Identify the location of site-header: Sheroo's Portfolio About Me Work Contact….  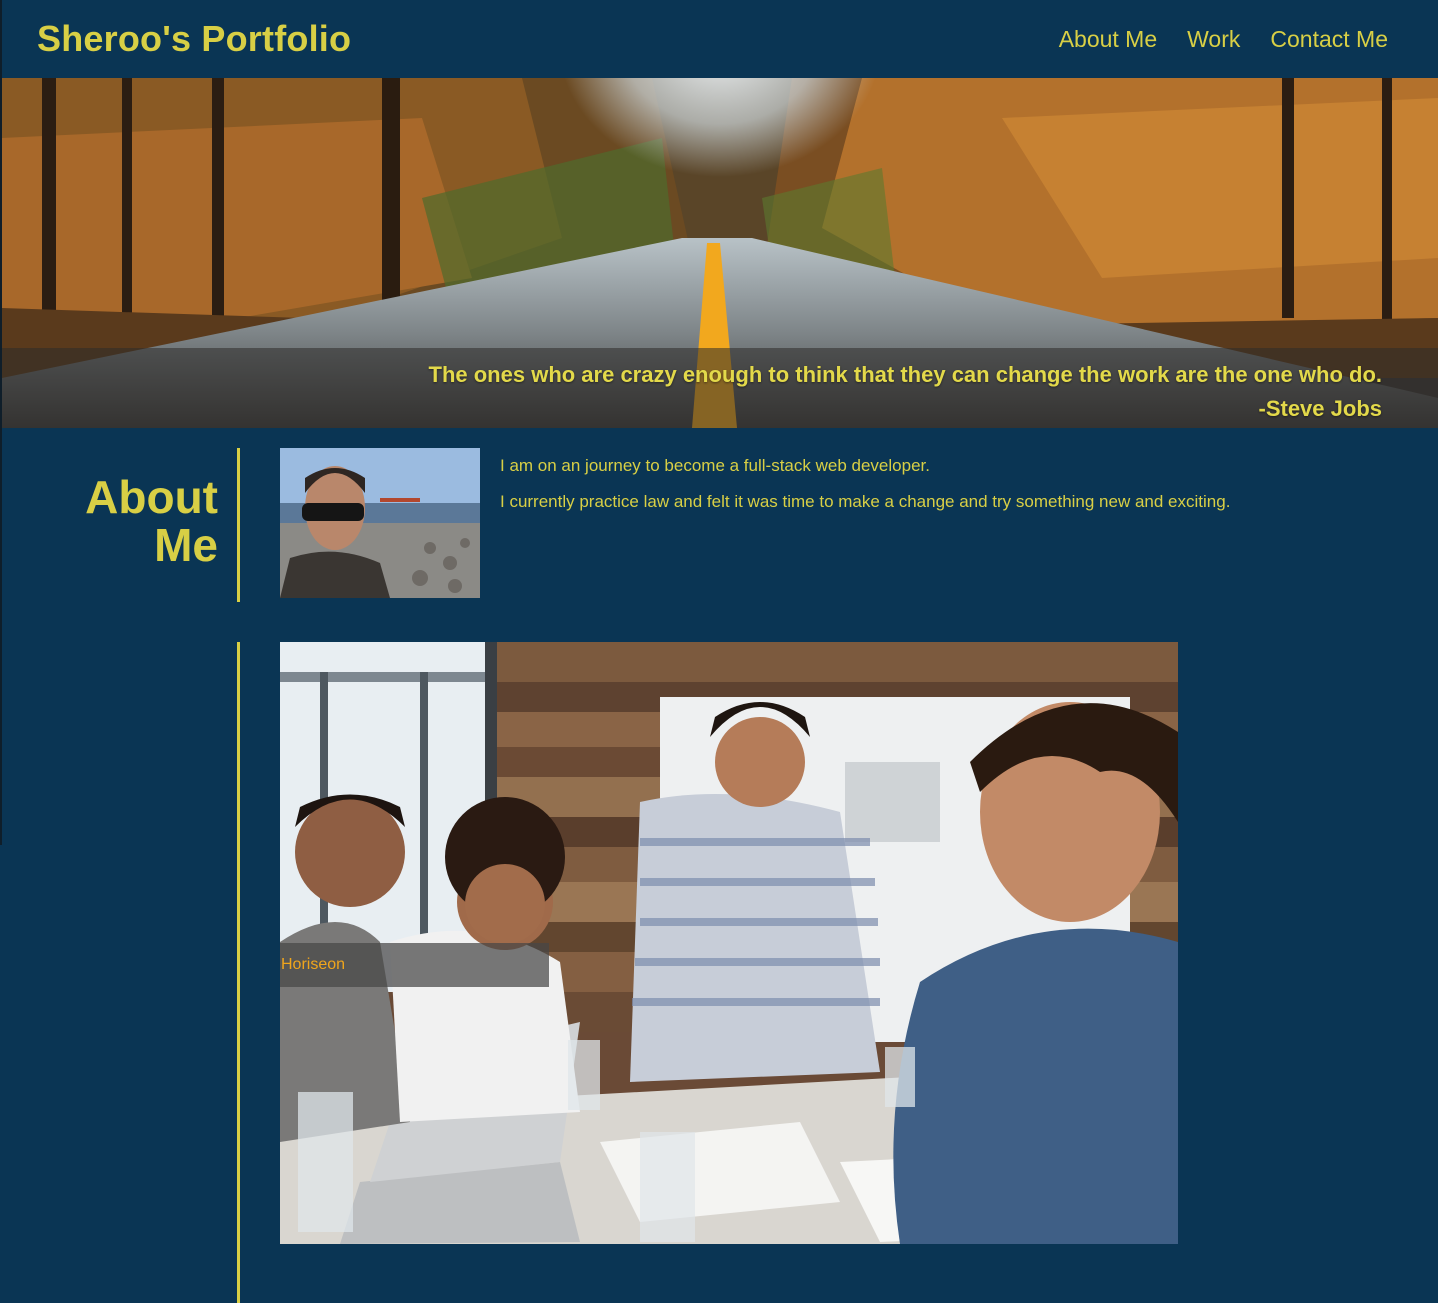
(720, 39).